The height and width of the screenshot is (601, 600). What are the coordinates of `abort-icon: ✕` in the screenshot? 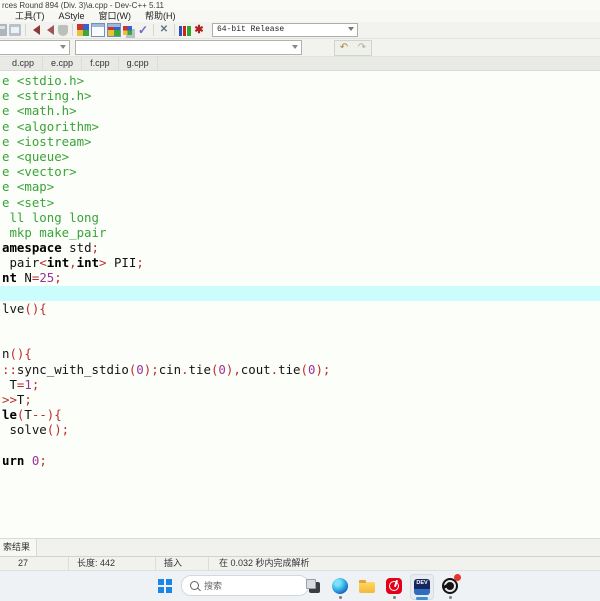 It's located at (164, 30).